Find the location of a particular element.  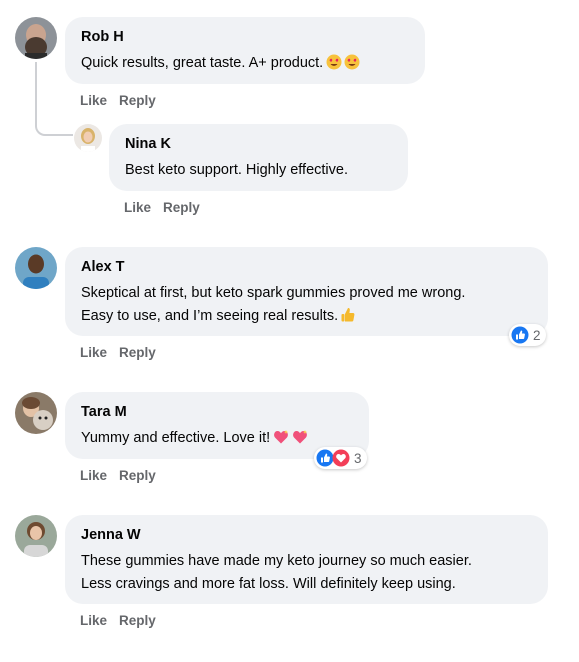

reaction-count: 2 is located at coordinates (537, 335).